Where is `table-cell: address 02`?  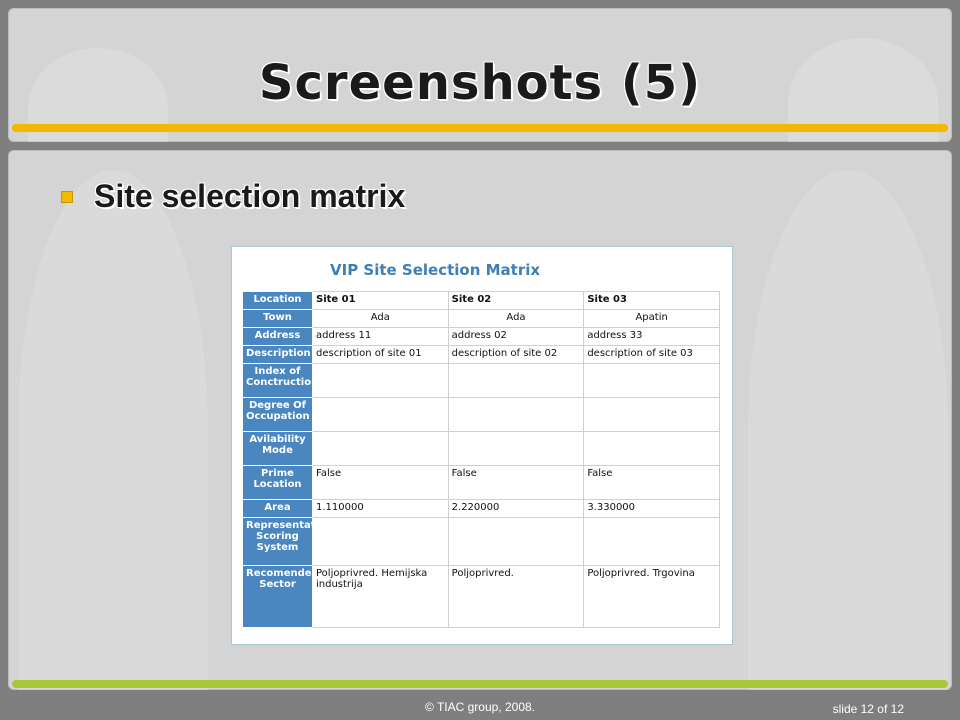
table-cell: address 02 is located at coordinates (516, 336).